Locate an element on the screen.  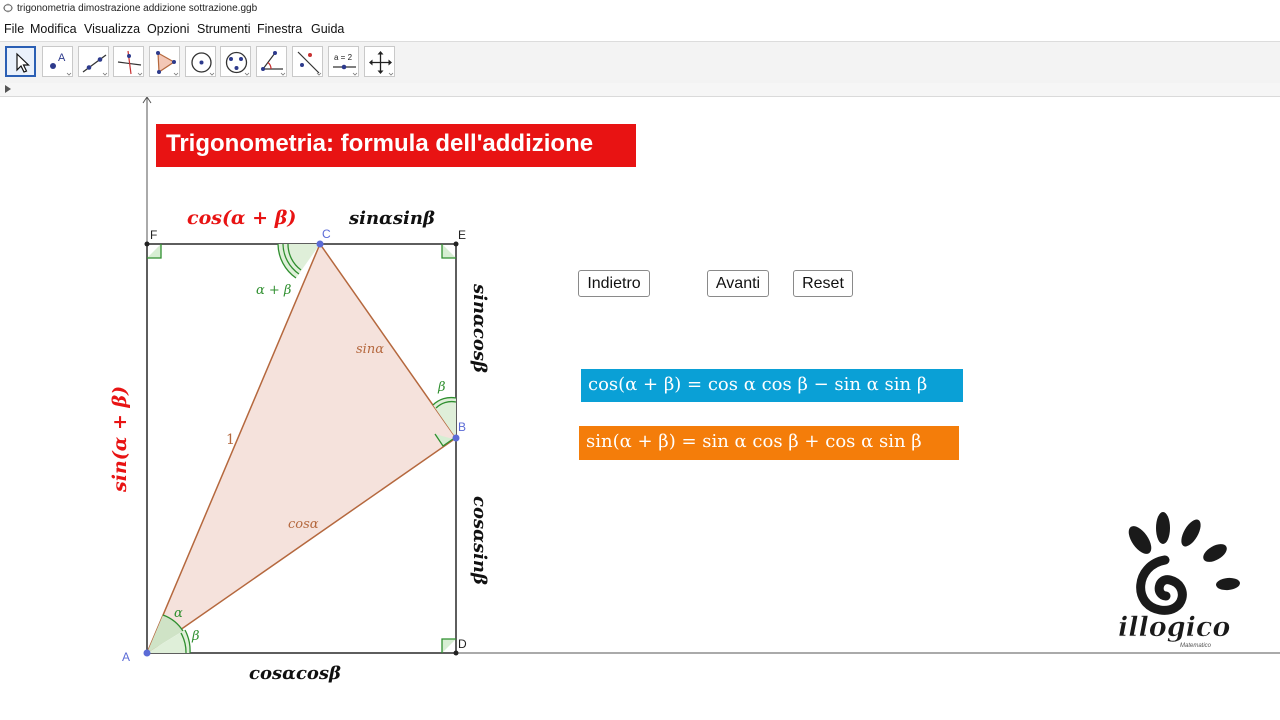
menu-finestra: Finestra is located at coordinates (279, 29).